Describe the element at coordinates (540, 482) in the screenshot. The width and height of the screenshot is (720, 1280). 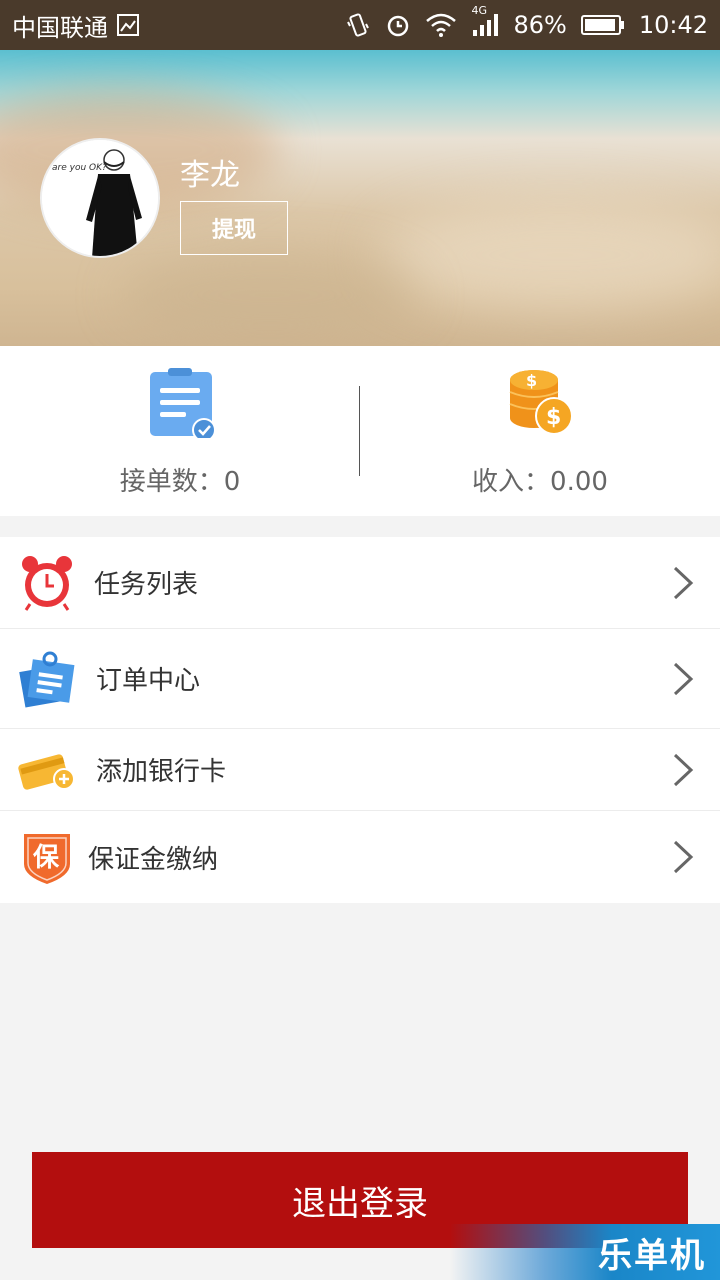
I see `income-label: 收入：0.00` at that location.